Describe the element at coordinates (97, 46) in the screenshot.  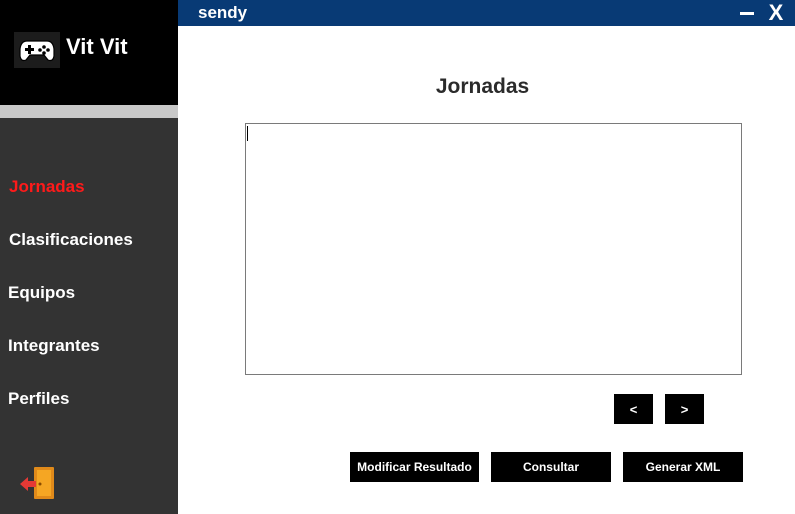
I see `brand-name: Vit Vit` at that location.